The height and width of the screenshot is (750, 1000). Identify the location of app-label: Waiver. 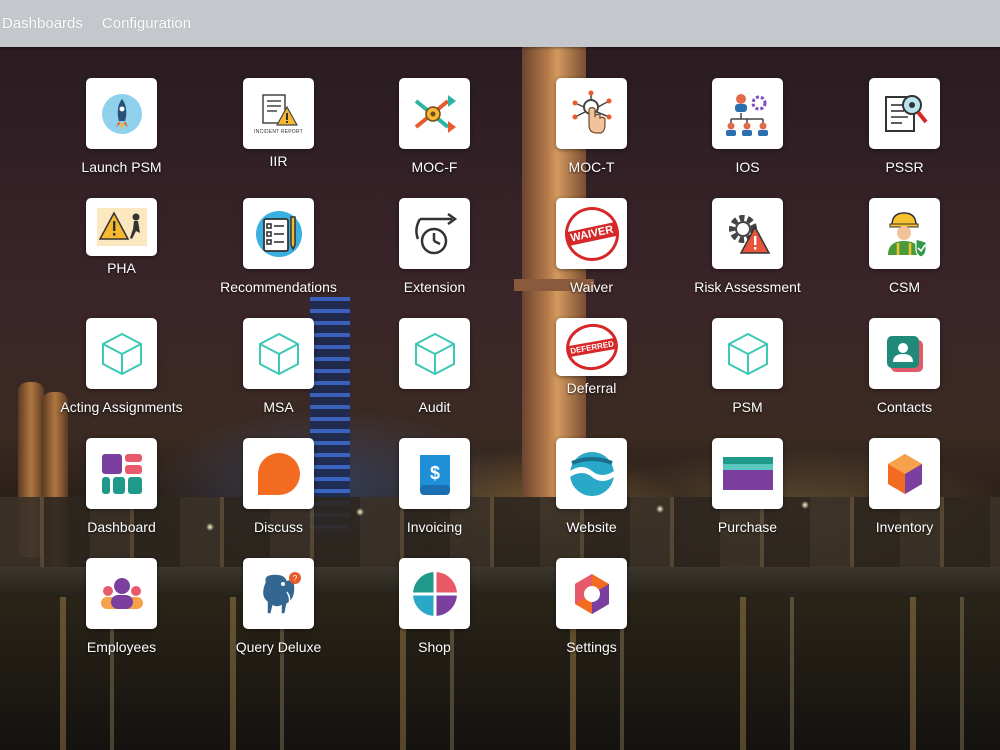
(591, 287).